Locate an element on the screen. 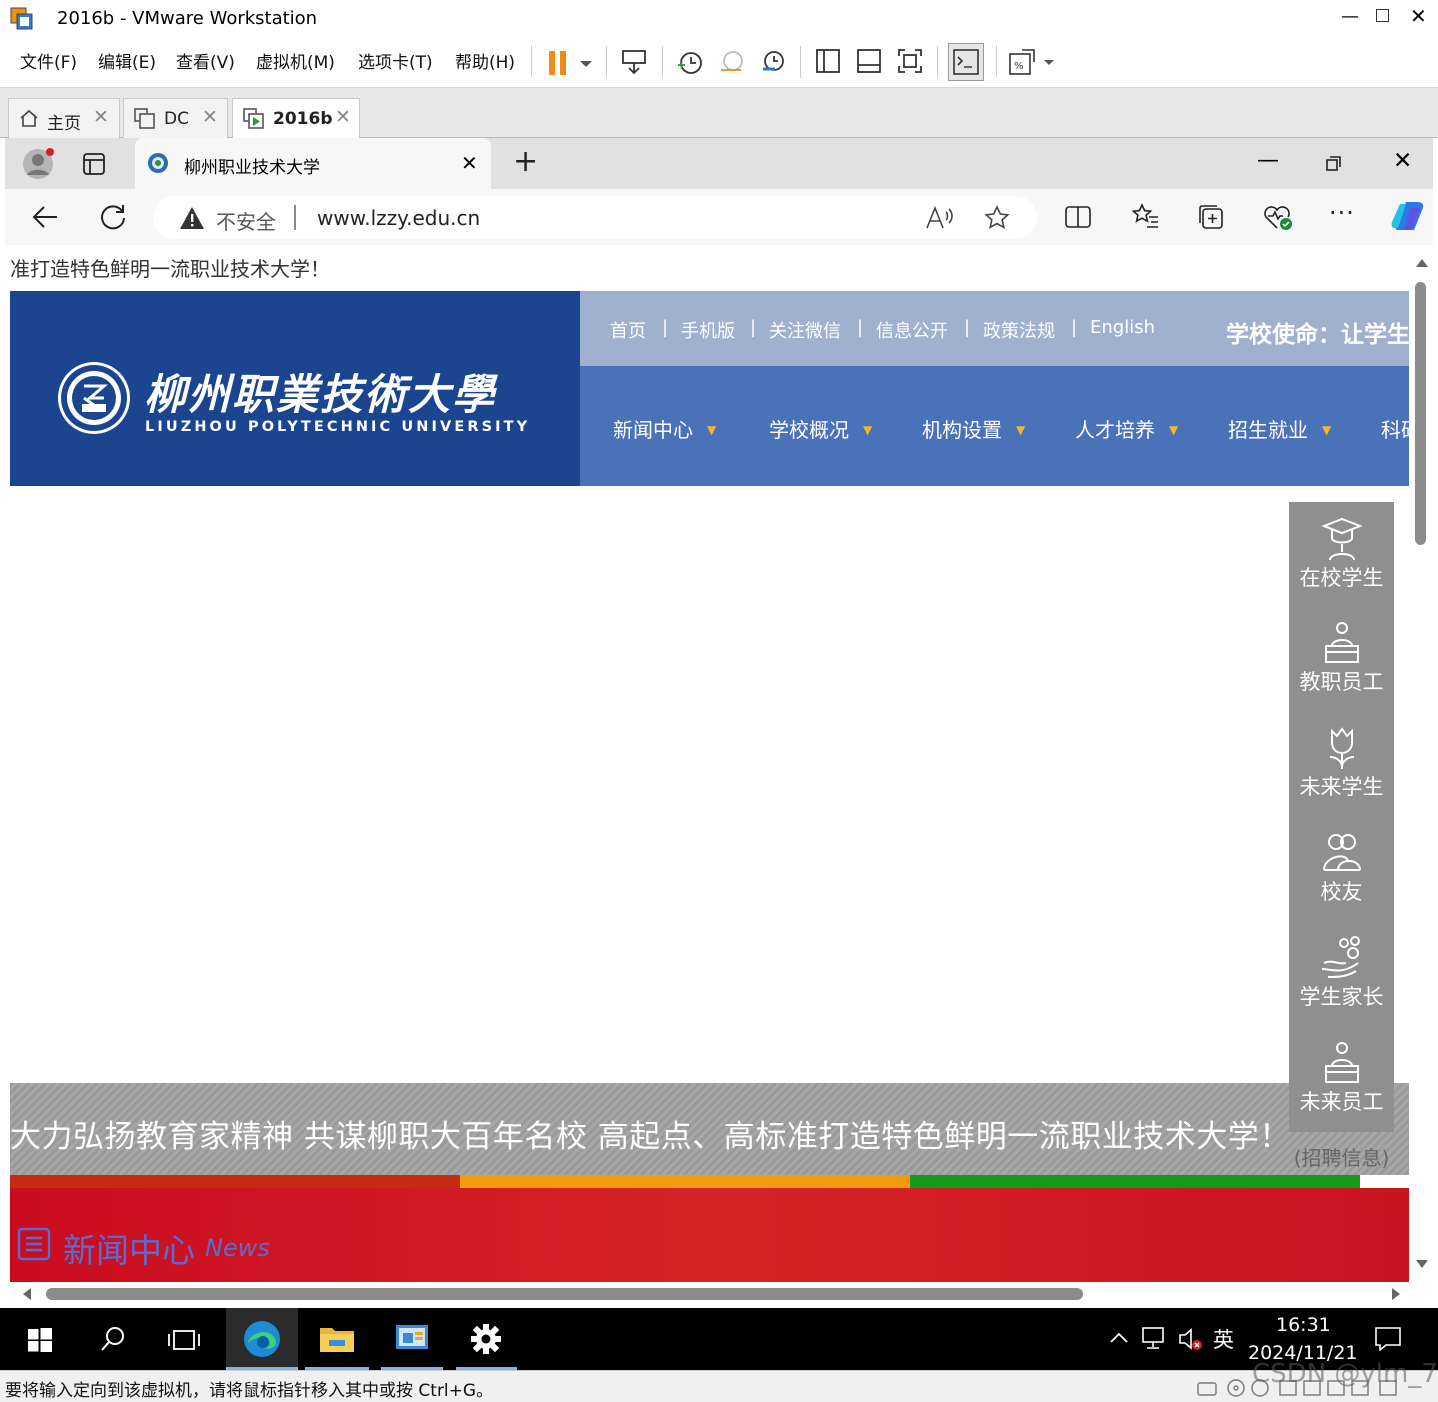 This screenshot has width=1438, height=1402. favorite-star-icon is located at coordinates (997, 218).